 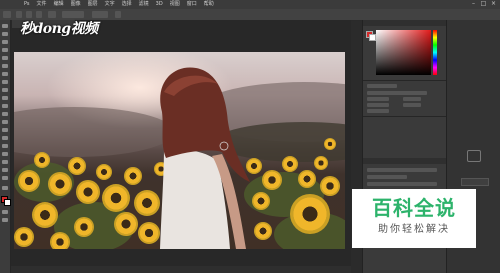 I want to click on option-toggle, so click(x=118, y=14).